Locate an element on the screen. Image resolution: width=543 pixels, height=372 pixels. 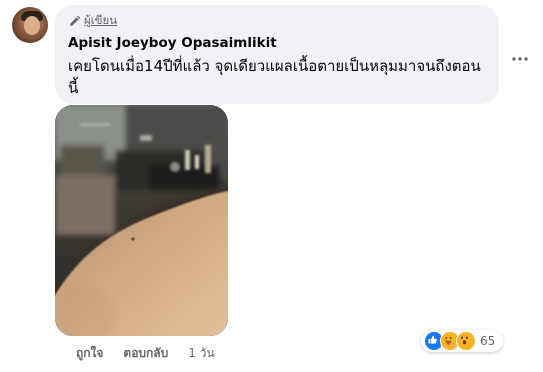
reaction-count: 65 is located at coordinates (488, 341).